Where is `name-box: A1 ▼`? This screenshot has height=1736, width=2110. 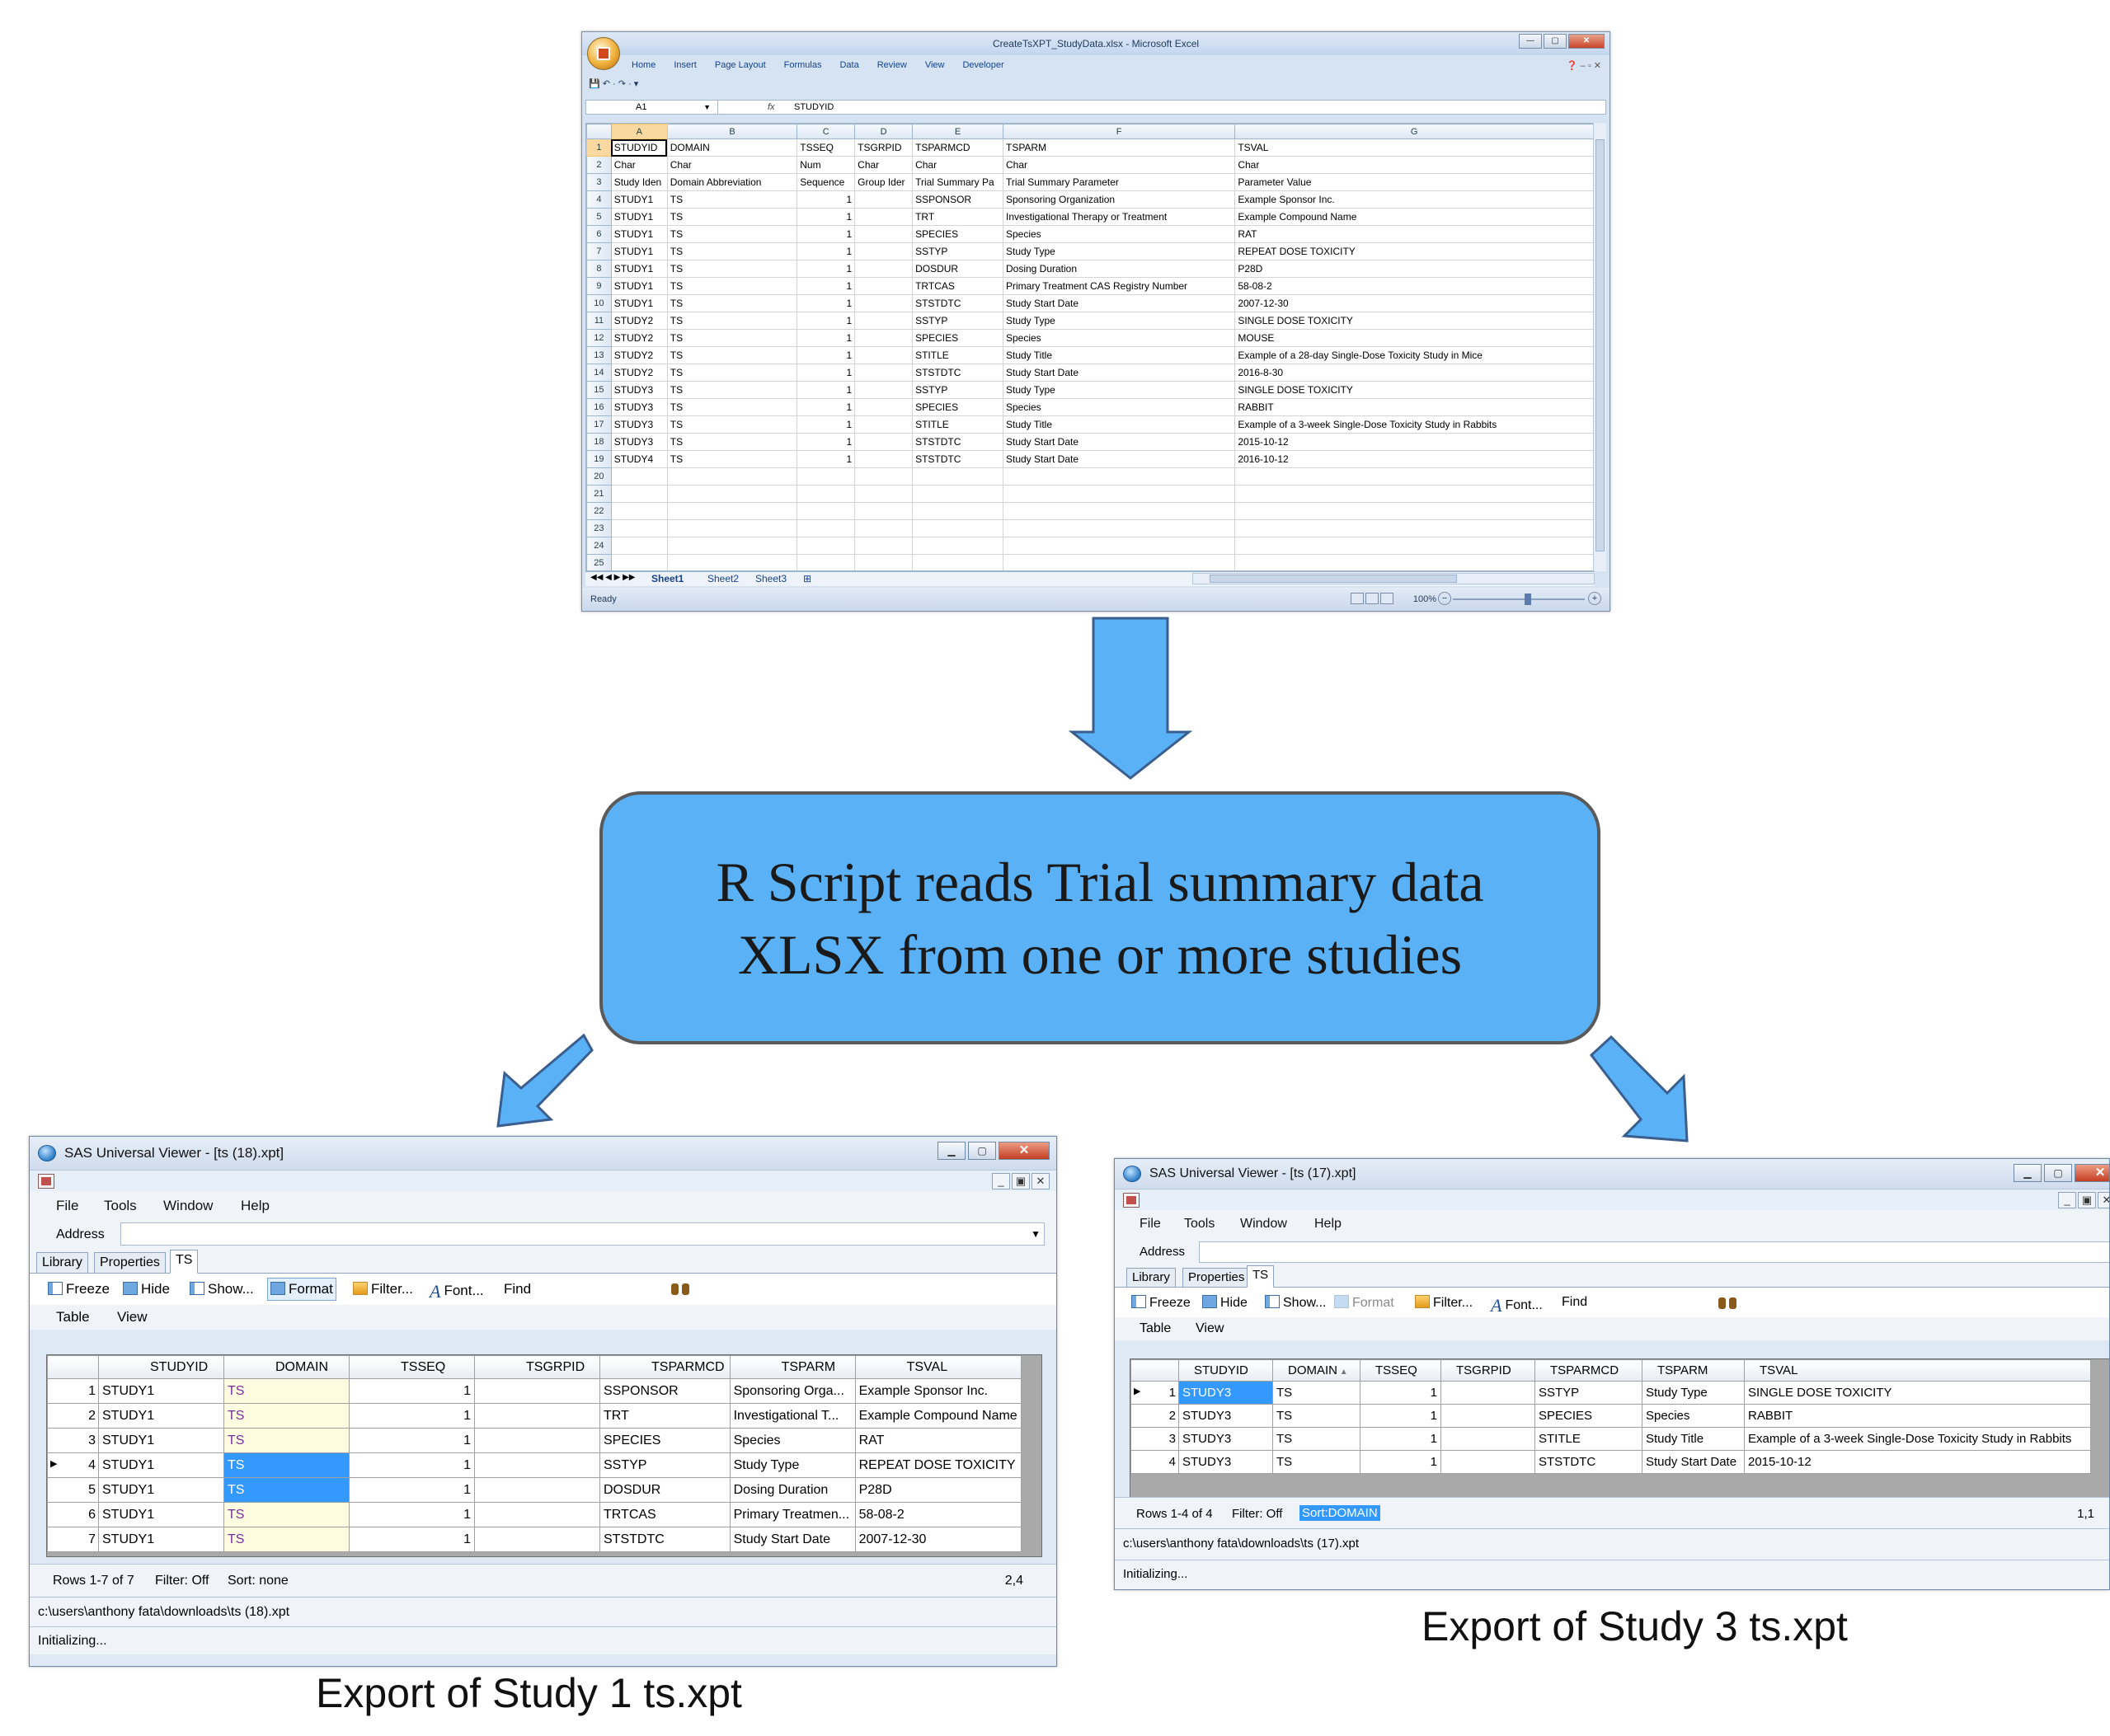 name-box: A1 ▼ is located at coordinates (652, 107).